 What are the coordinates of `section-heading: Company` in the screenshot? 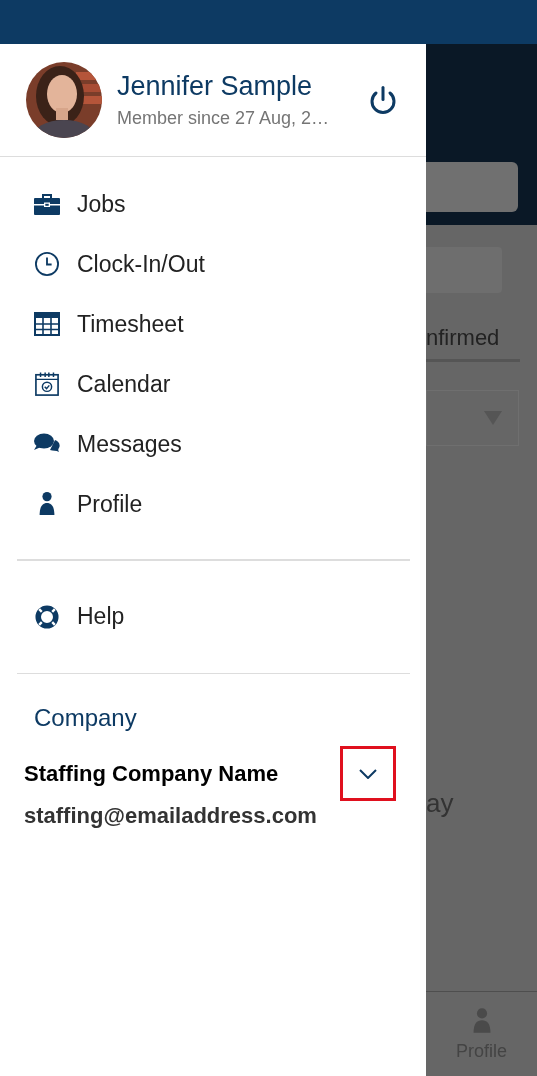 It's located at (86, 718).